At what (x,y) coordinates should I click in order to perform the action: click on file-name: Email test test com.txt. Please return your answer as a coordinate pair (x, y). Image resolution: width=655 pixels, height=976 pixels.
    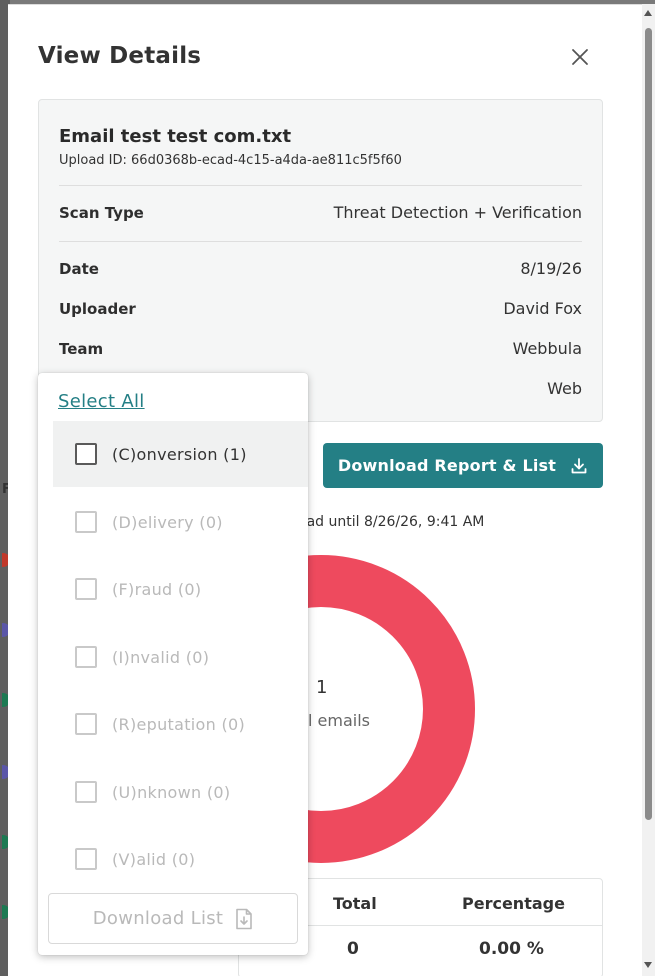
    Looking at the image, I should click on (175, 136).